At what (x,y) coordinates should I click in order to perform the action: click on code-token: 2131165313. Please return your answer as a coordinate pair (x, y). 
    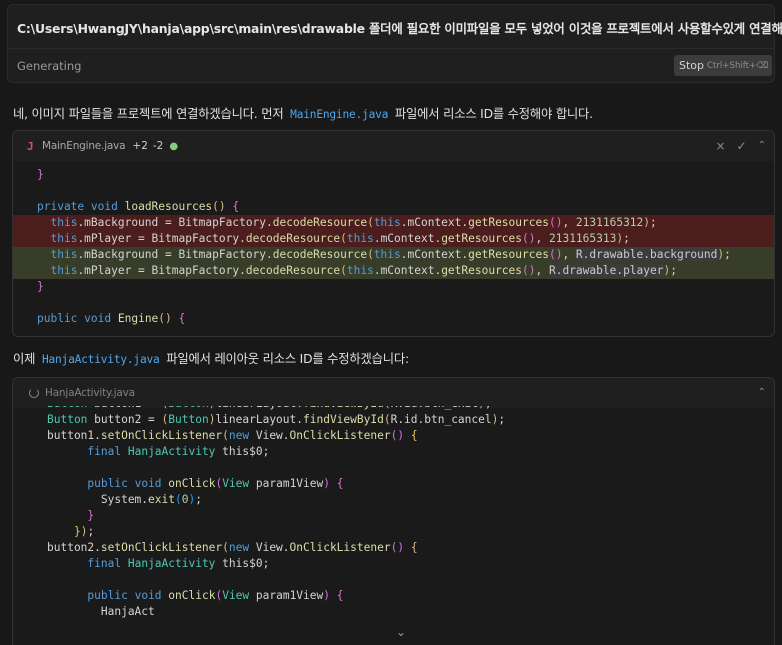
    Looking at the image, I should click on (582, 238).